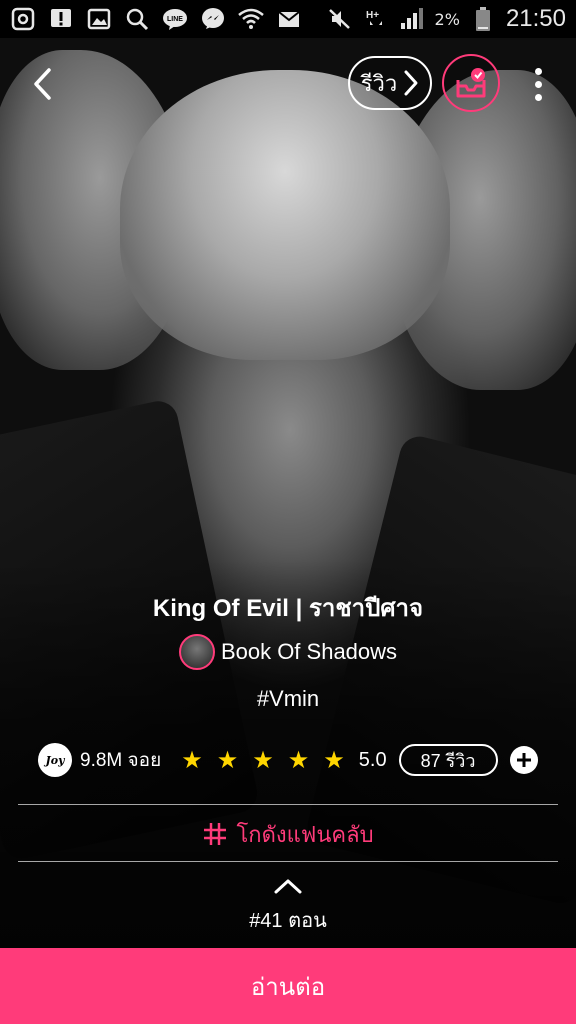 The width and height of the screenshot is (576, 1024). What do you see at coordinates (156, 19) in the screenshot?
I see `status-bar-notifications: LINE` at bounding box center [156, 19].